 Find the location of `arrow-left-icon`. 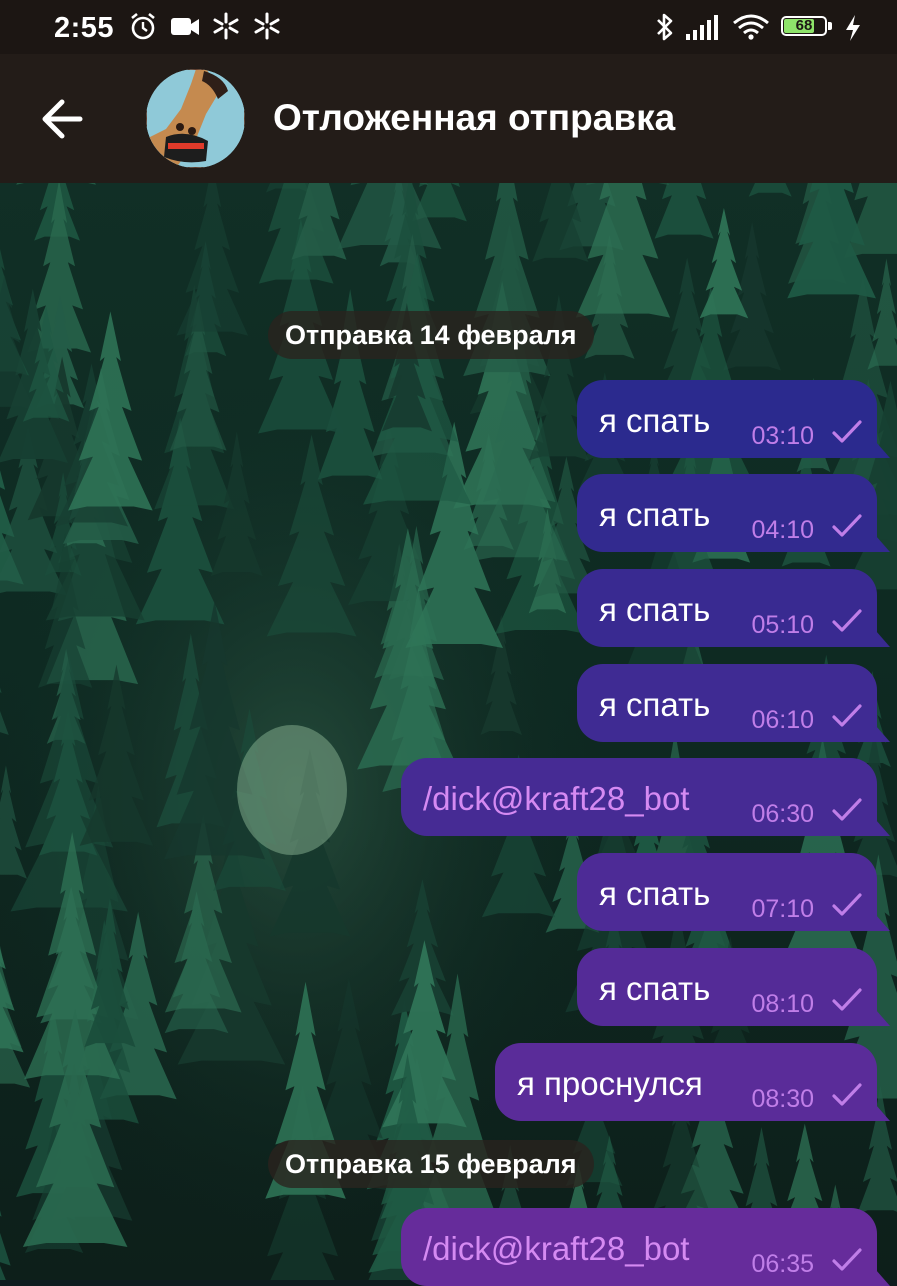

arrow-left-icon is located at coordinates (62, 119).